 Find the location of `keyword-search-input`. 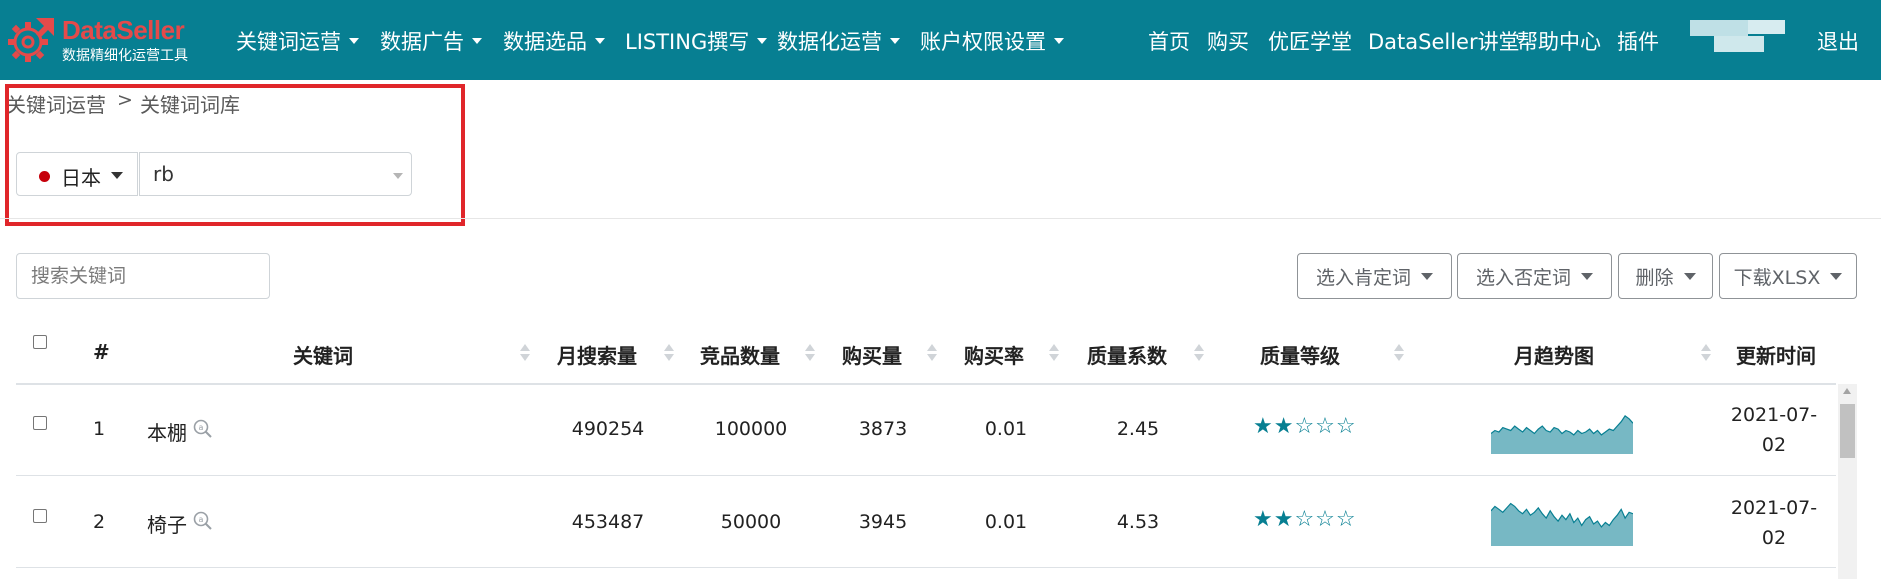

keyword-search-input is located at coordinates (143, 276).